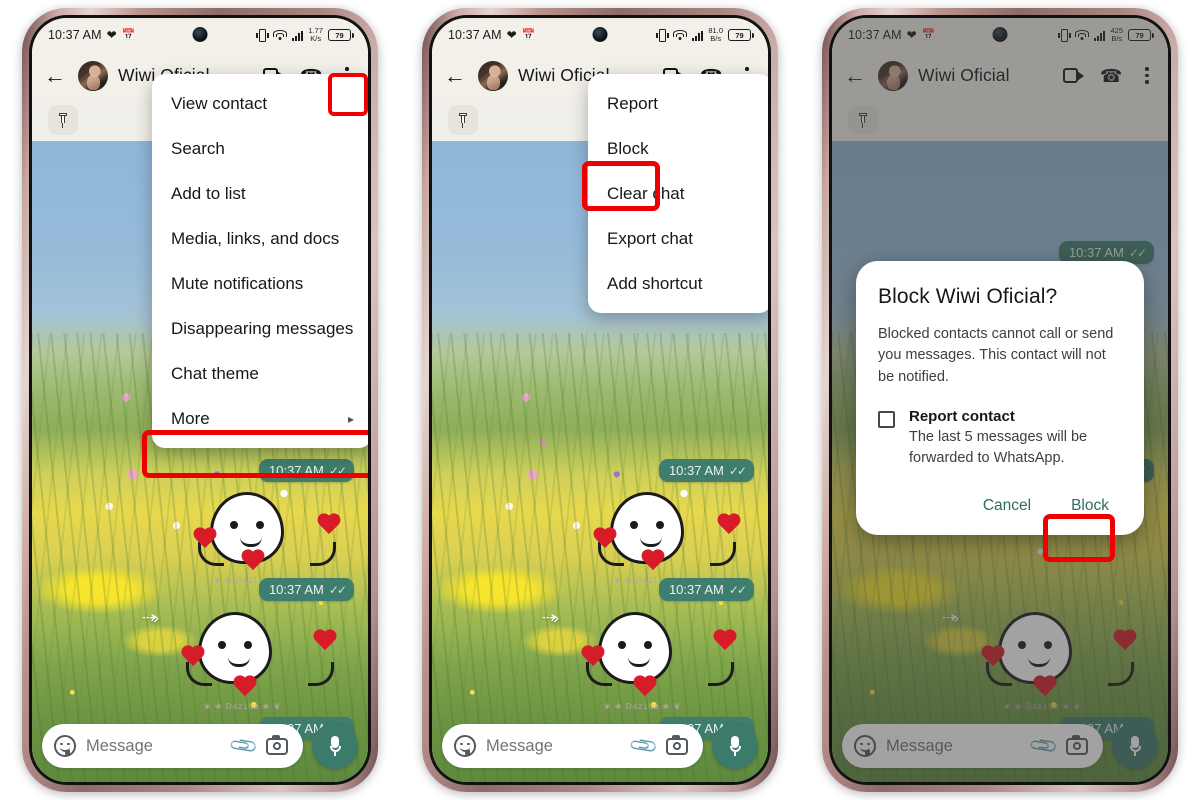 The image size is (1200, 800). What do you see at coordinates (260, 418) in the screenshot?
I see `menu-item-more: More ▸` at bounding box center [260, 418].